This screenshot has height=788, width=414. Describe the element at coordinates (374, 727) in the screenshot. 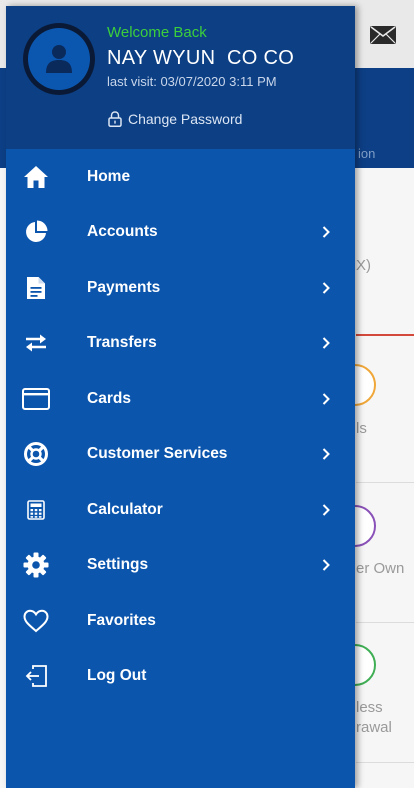

I see `background-fragment-4: rawal` at that location.